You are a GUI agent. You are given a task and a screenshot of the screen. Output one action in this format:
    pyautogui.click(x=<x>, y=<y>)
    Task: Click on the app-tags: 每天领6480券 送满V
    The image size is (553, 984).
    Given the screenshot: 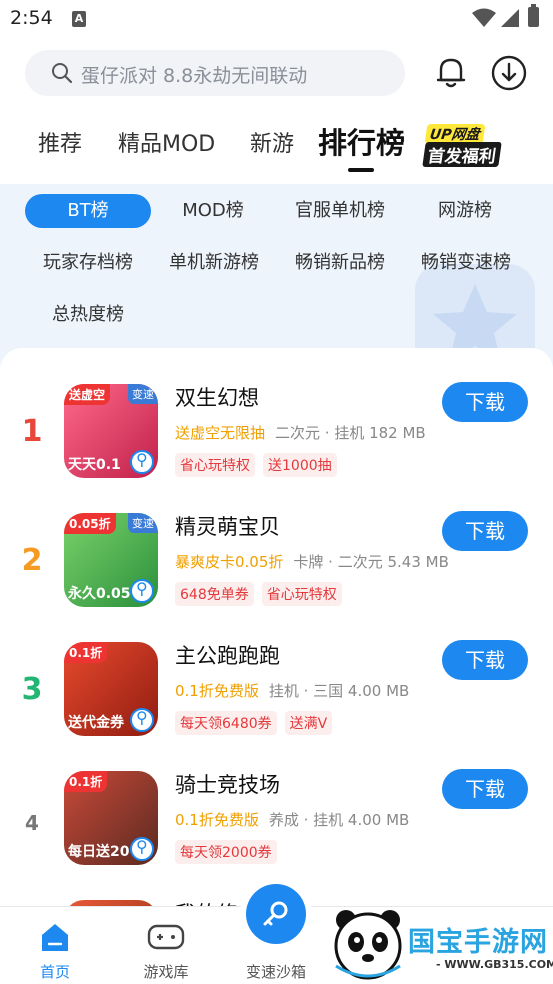 What is the action you would take?
    pyautogui.click(x=257, y=723)
    